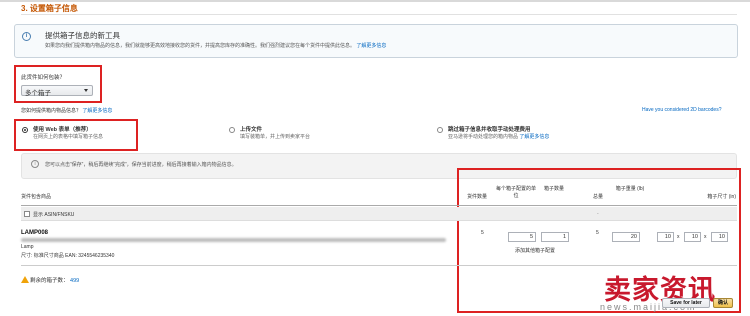 This screenshot has width=750, height=316. Describe the element at coordinates (379, 14) in the screenshot. I see `title-divider` at that location.